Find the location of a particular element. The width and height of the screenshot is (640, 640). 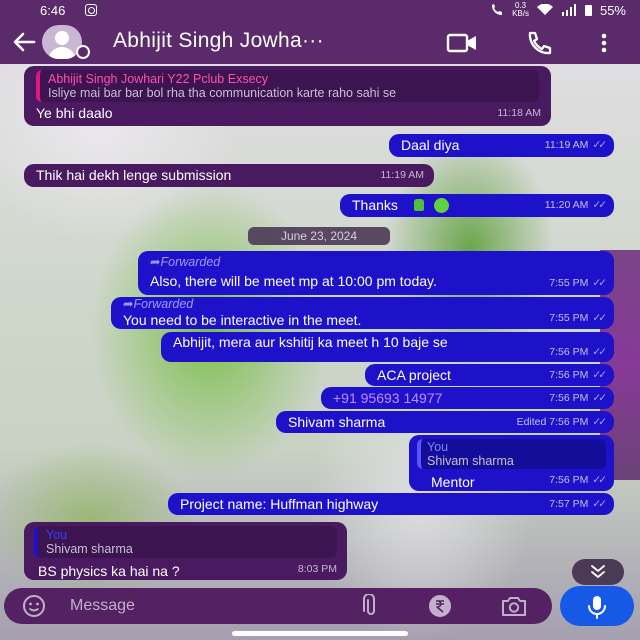

phone-number-link: +91 95693 14977 is located at coordinates (387, 398).